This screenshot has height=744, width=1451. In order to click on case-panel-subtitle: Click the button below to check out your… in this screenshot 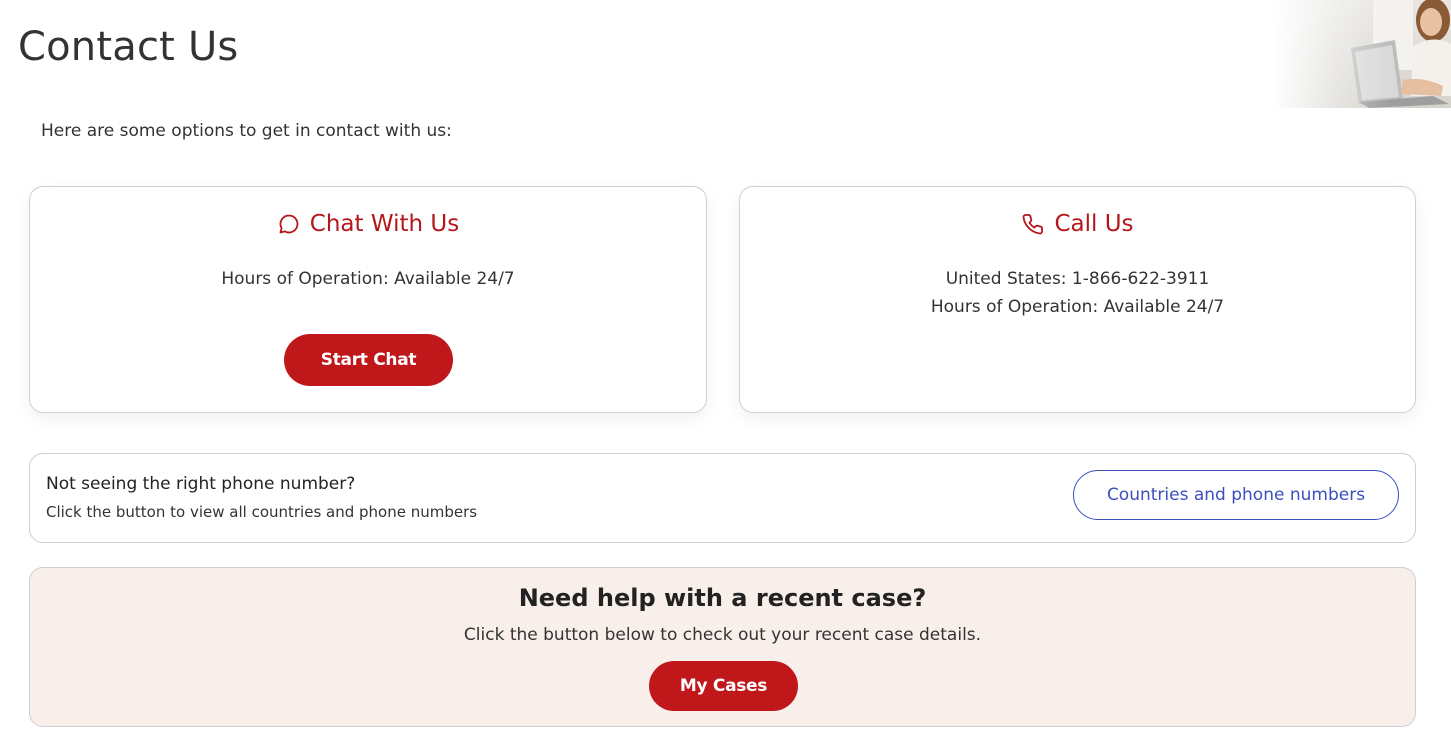, I will do `click(722, 635)`.